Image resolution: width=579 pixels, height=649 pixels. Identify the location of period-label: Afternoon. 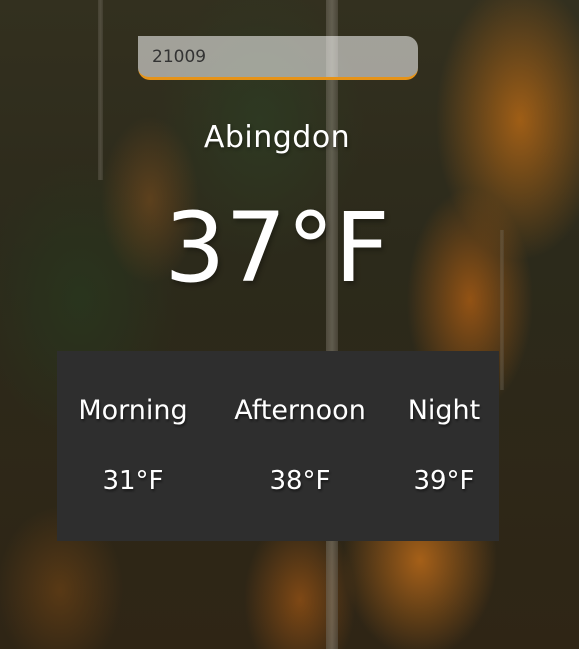
(300, 410).